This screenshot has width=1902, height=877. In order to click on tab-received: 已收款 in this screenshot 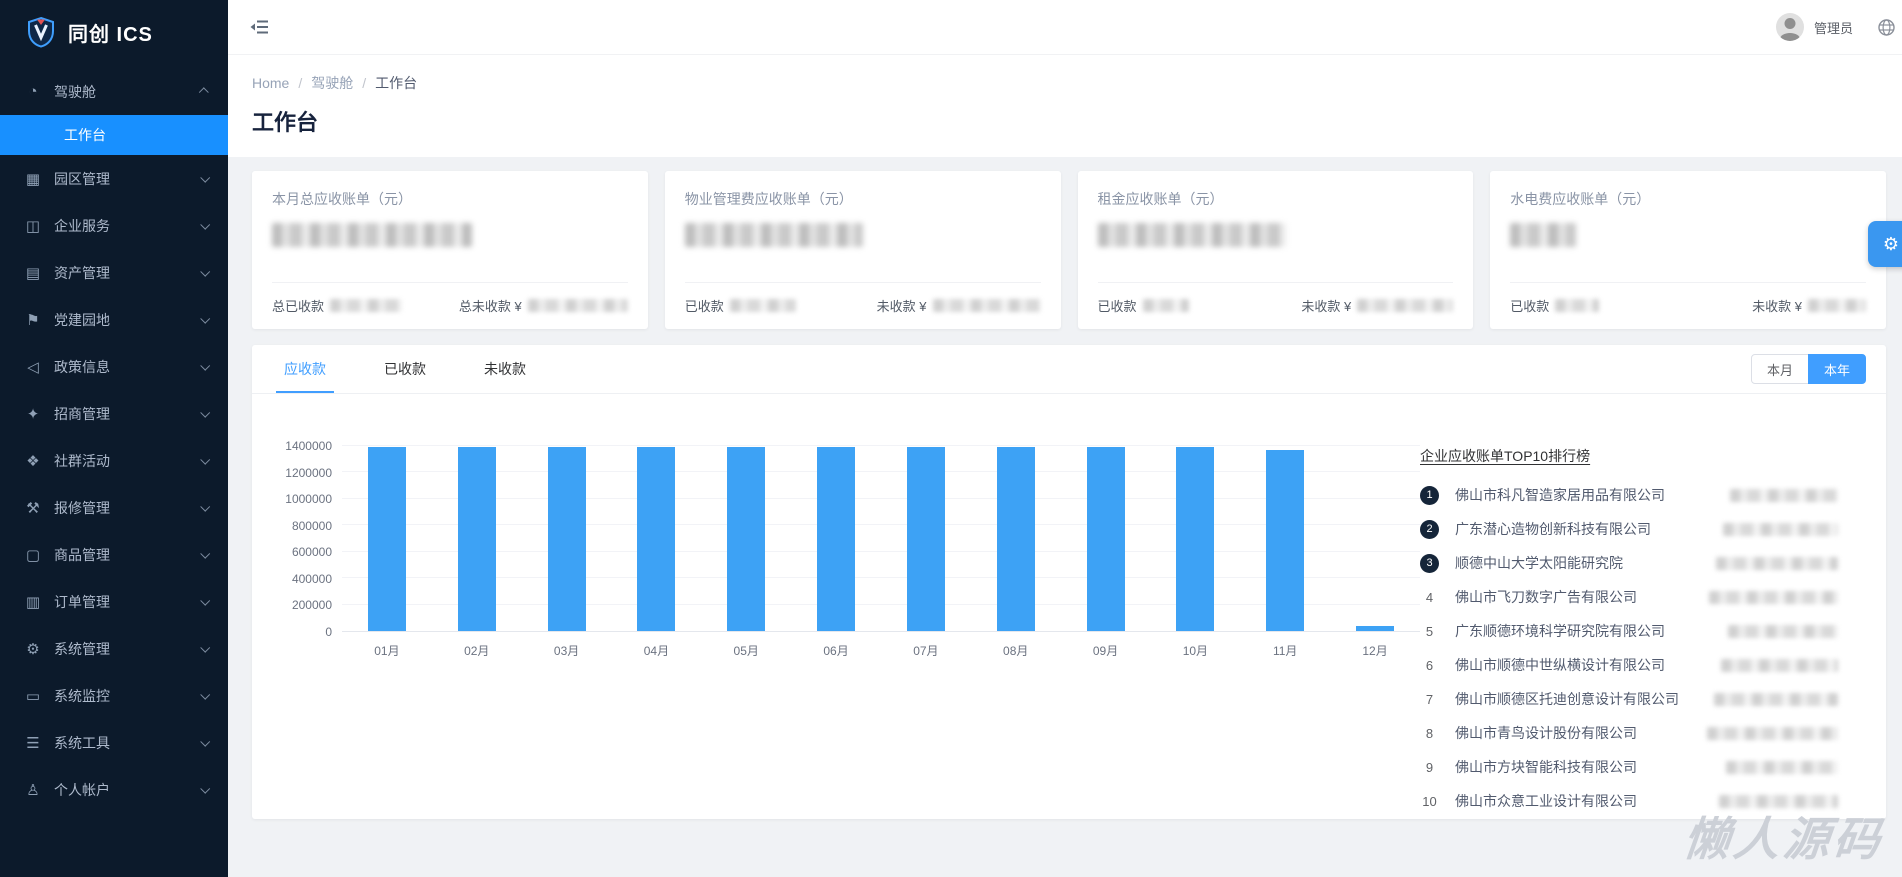, I will do `click(405, 369)`.